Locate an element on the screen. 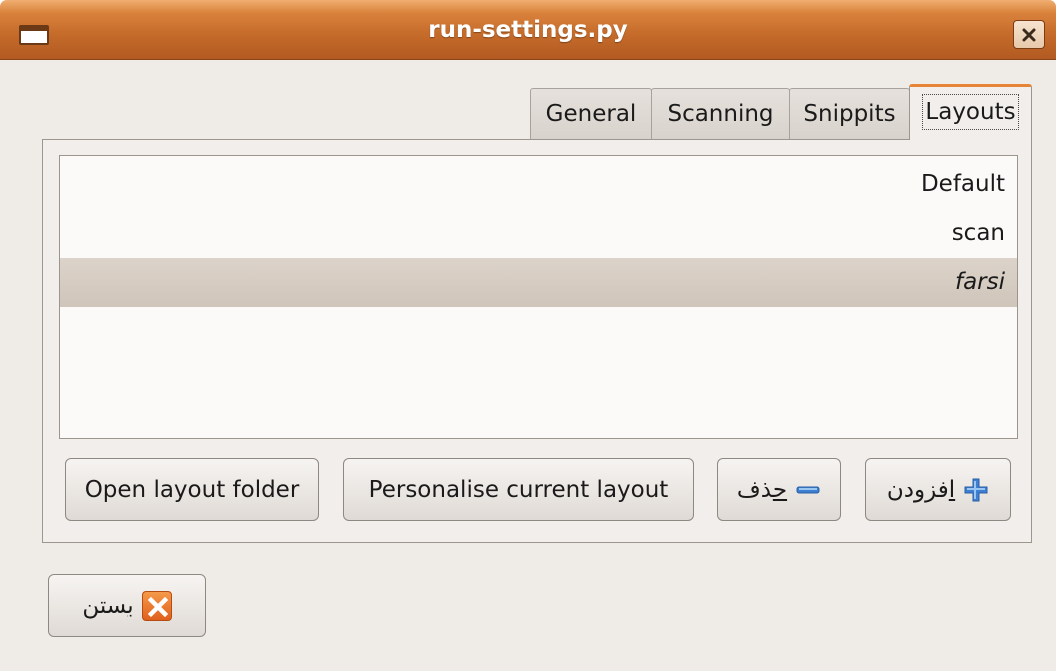  add-label-rest: فزودن is located at coordinates (917, 489).